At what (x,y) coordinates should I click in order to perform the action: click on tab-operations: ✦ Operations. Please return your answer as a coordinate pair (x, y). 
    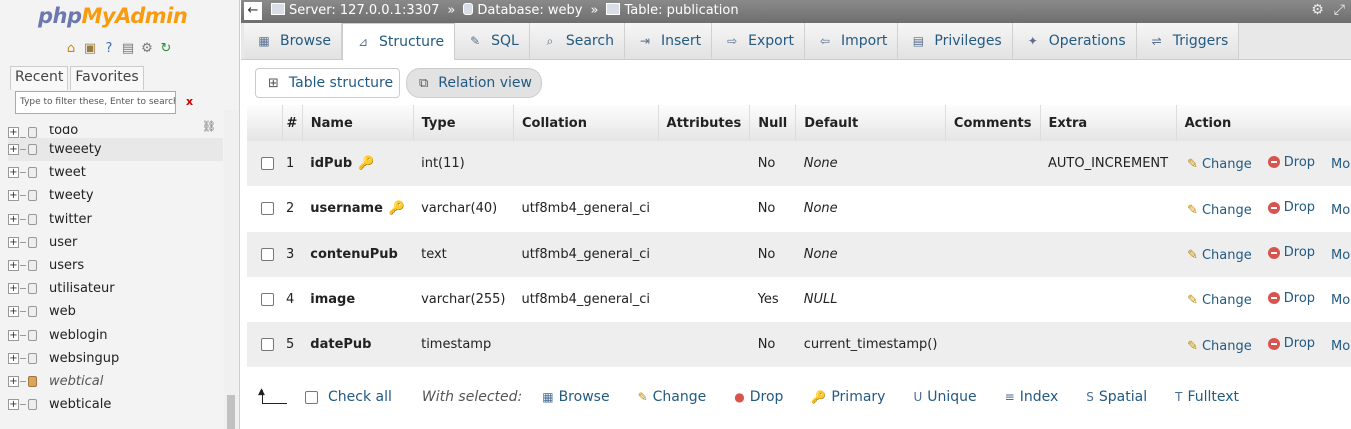
    Looking at the image, I should click on (1074, 41).